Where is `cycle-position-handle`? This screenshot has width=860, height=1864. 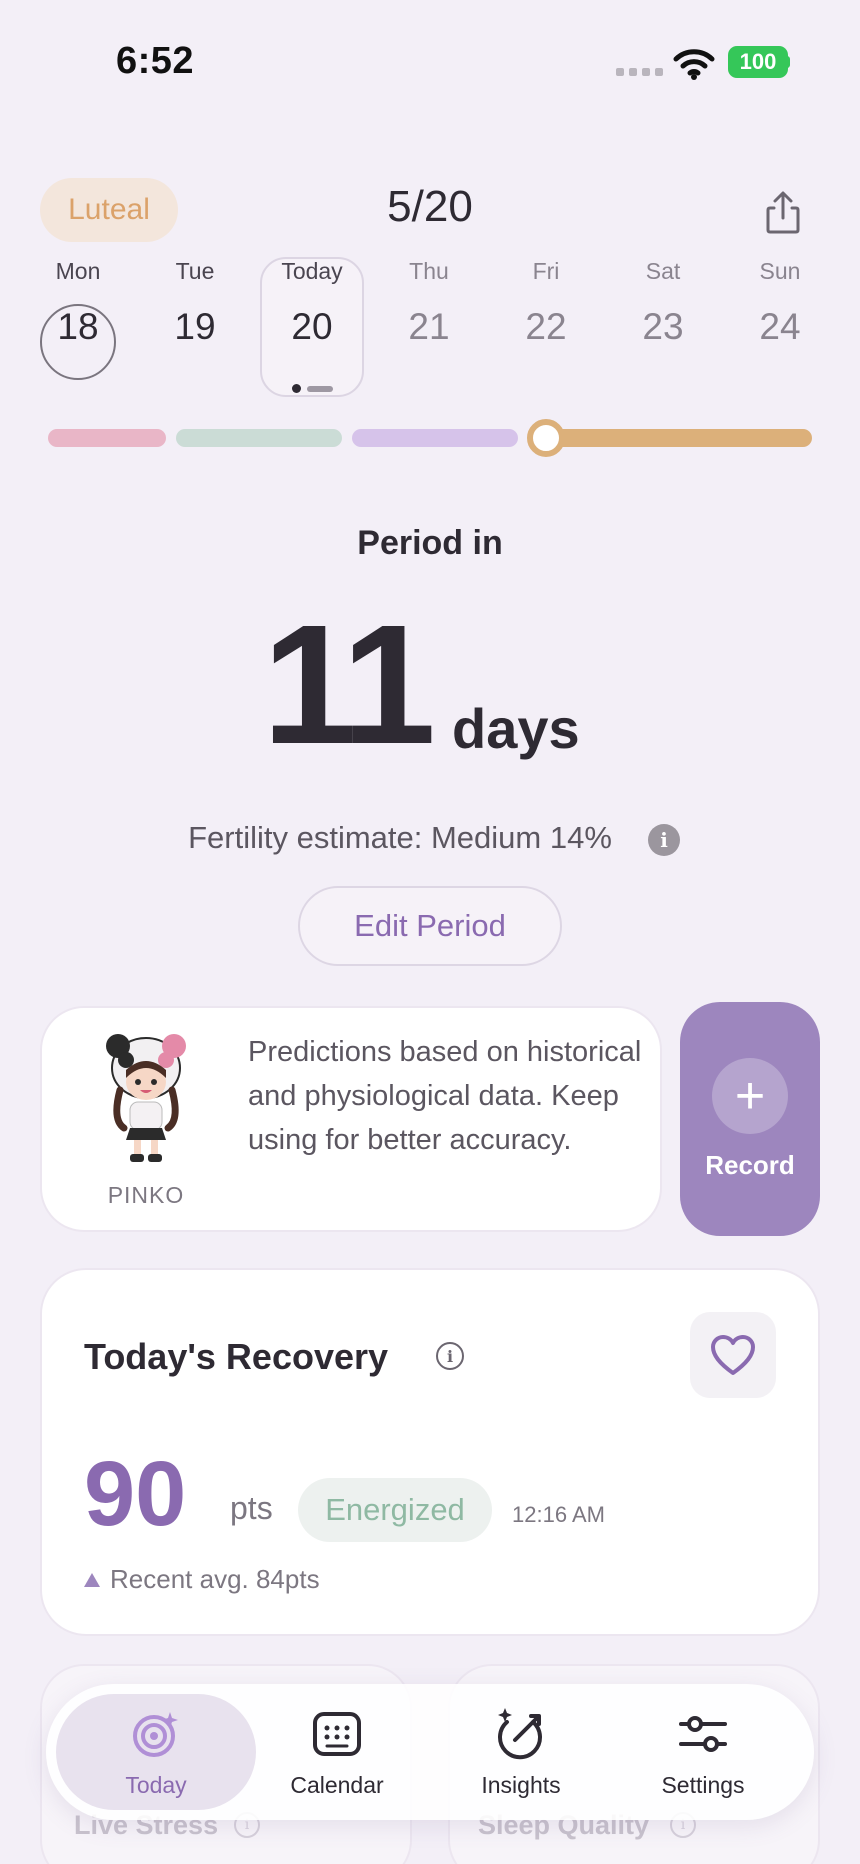
cycle-position-handle is located at coordinates (546, 438).